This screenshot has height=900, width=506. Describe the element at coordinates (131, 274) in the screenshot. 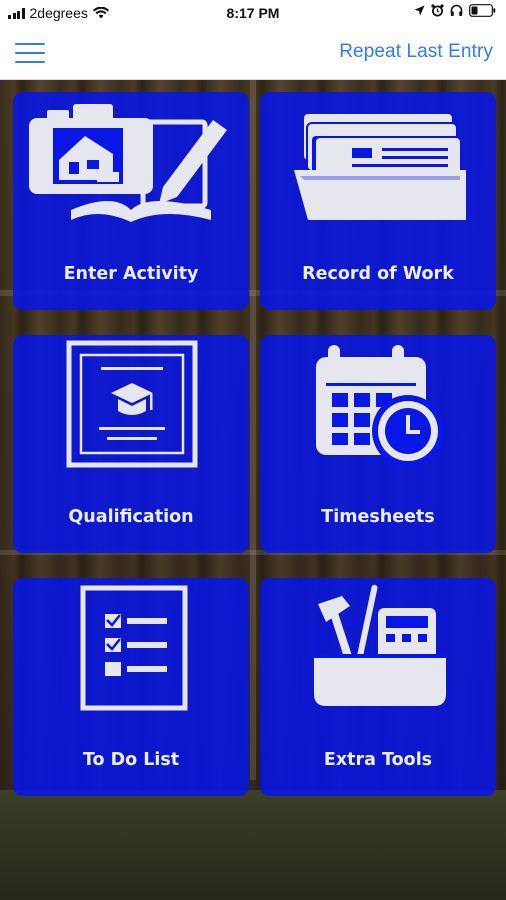

I see `tile-label: Enter Activity` at that location.